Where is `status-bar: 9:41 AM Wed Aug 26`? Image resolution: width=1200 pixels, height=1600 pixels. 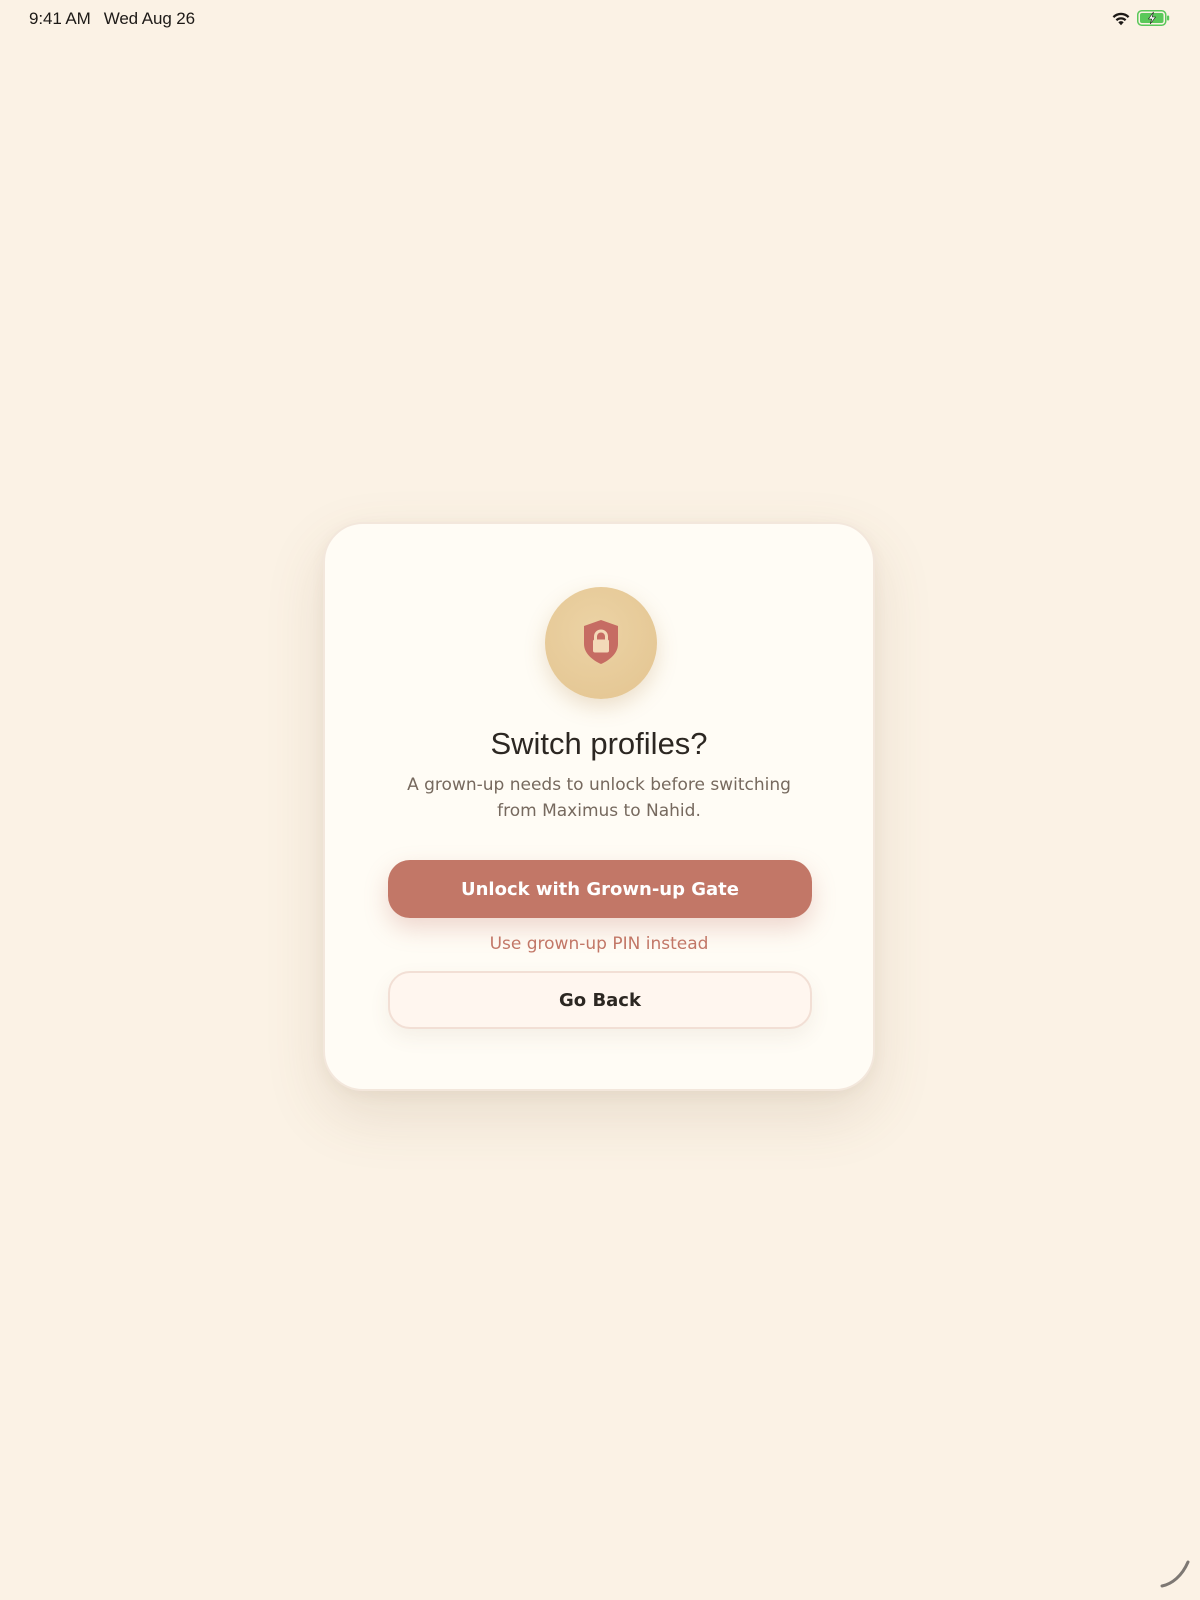 status-bar: 9:41 AM Wed Aug 26 is located at coordinates (600, 19).